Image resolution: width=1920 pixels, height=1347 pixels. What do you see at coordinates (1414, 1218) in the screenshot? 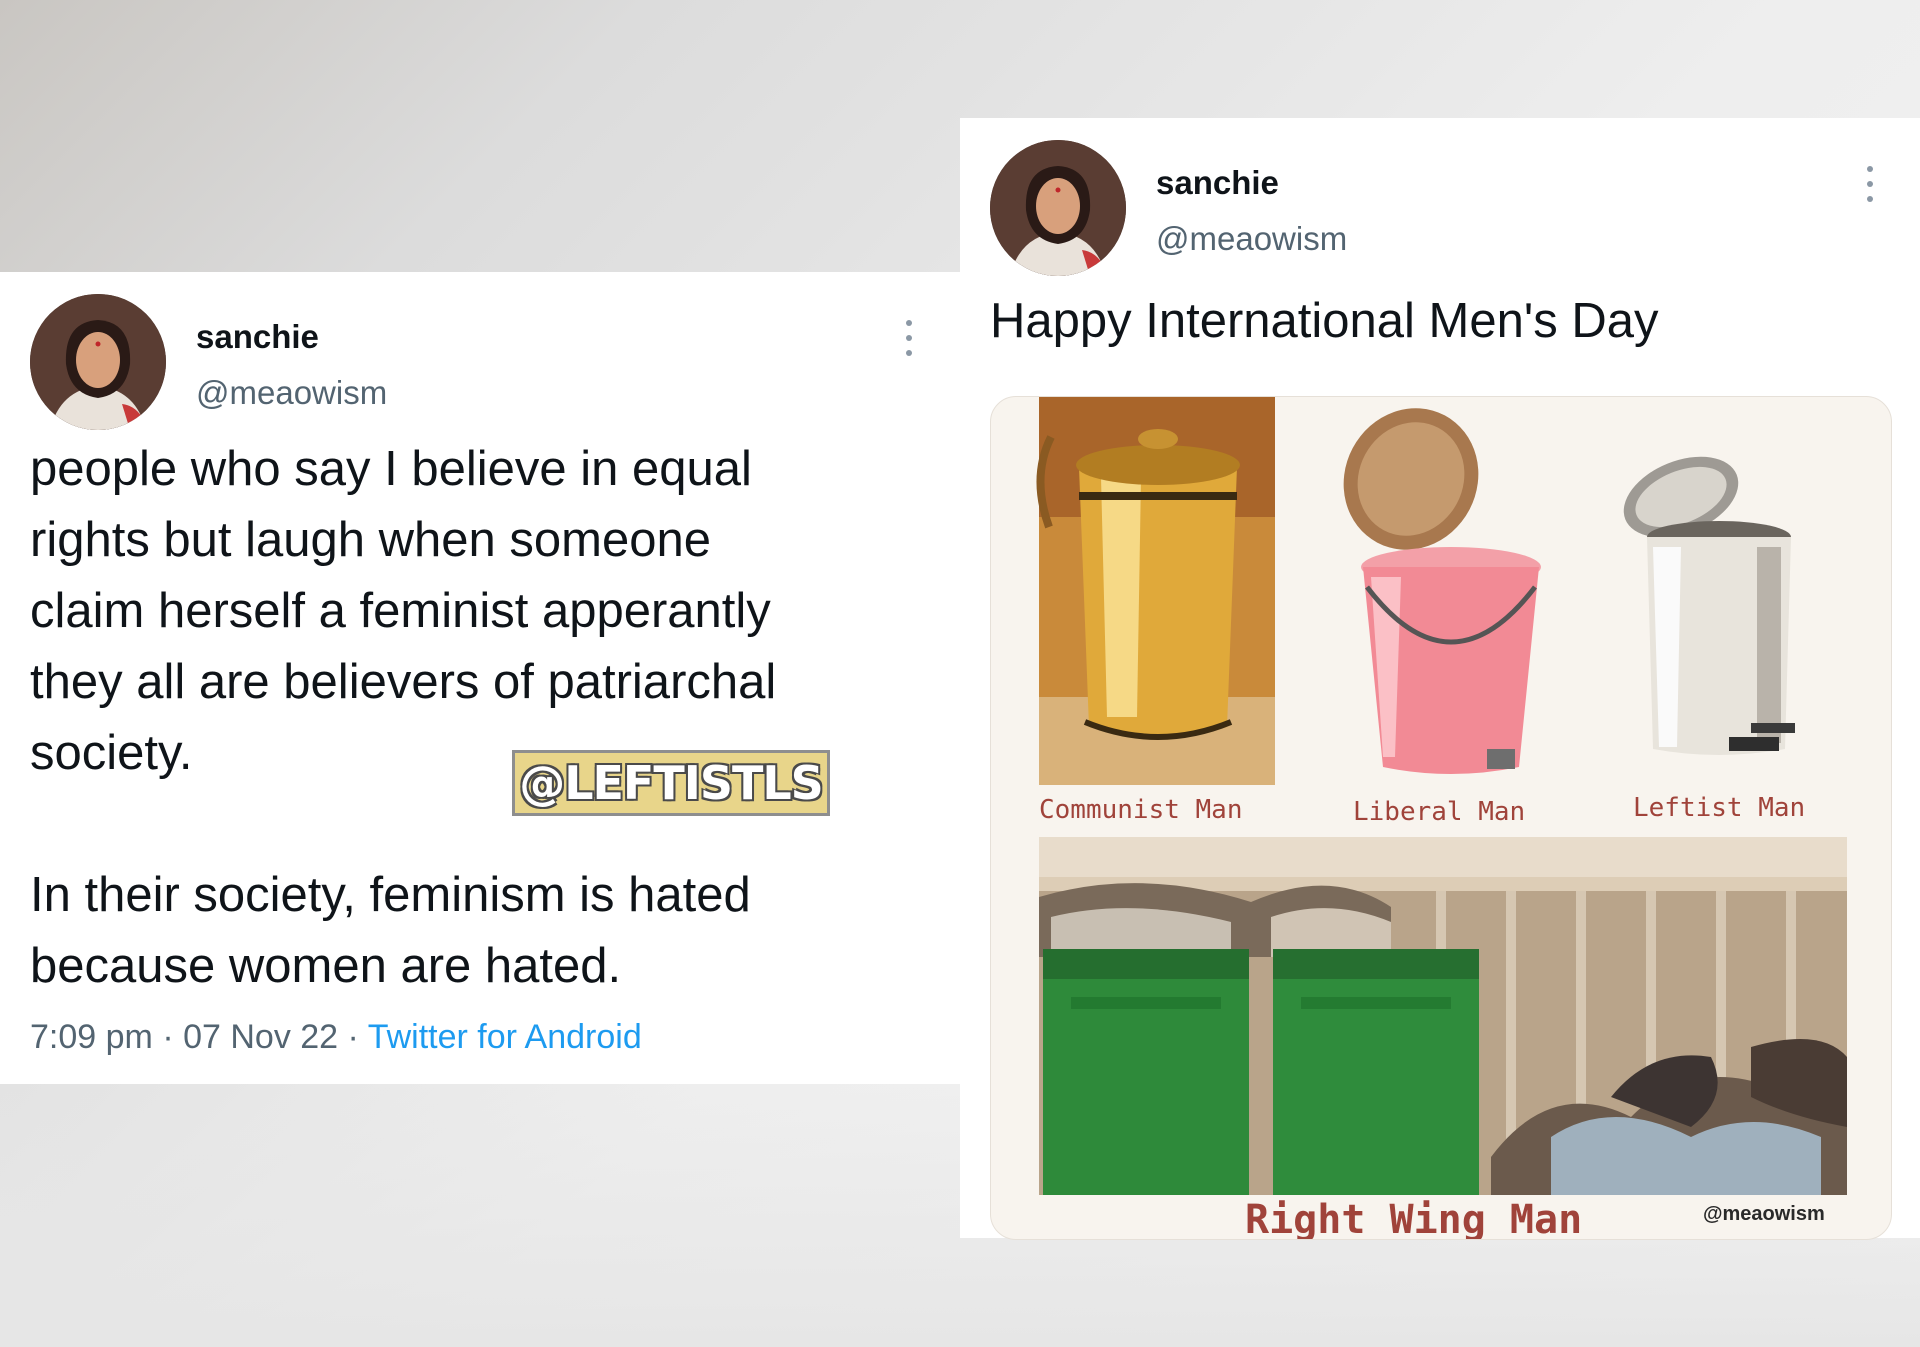
I see `meme-label-right-wing: Right Wing Man` at bounding box center [1414, 1218].